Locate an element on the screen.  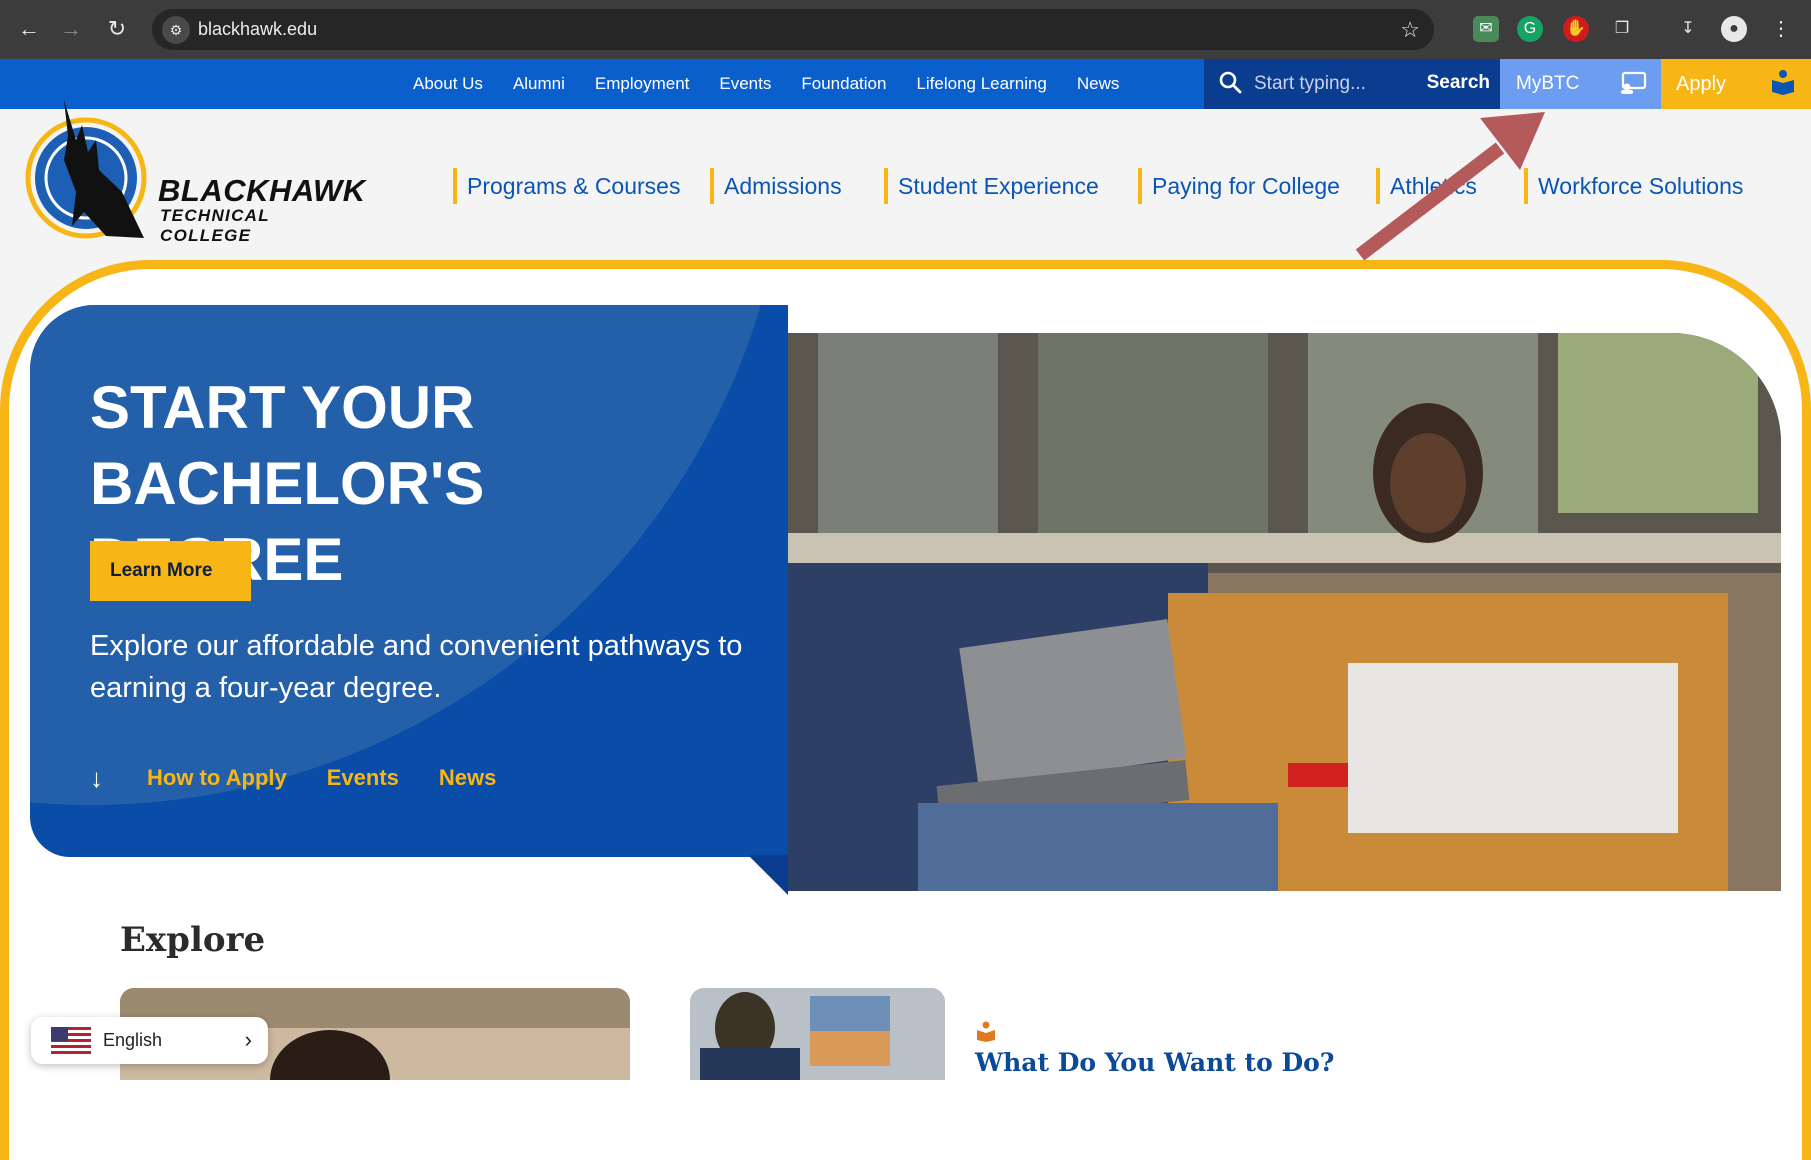
panel-notch is located at coordinates (768, 875).